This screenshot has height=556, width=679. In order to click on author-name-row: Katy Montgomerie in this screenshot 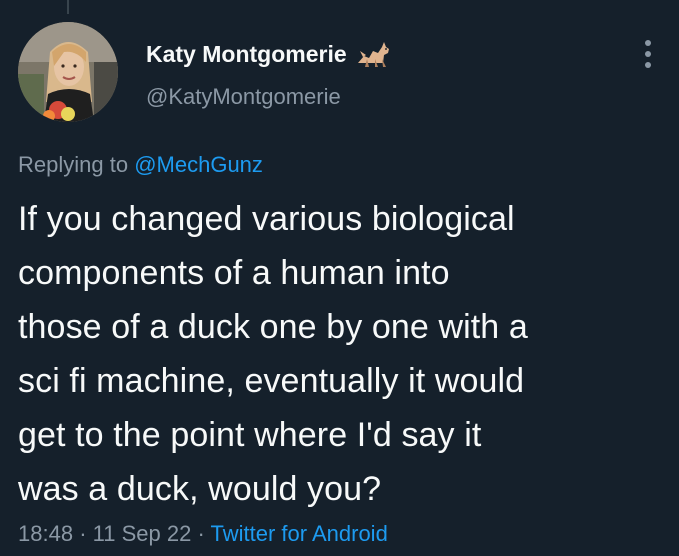, I will do `click(269, 54)`.